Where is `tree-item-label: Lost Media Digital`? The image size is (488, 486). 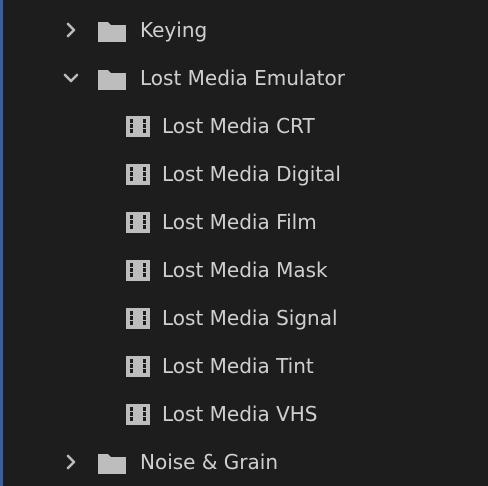 tree-item-label: Lost Media Digital is located at coordinates (251, 174).